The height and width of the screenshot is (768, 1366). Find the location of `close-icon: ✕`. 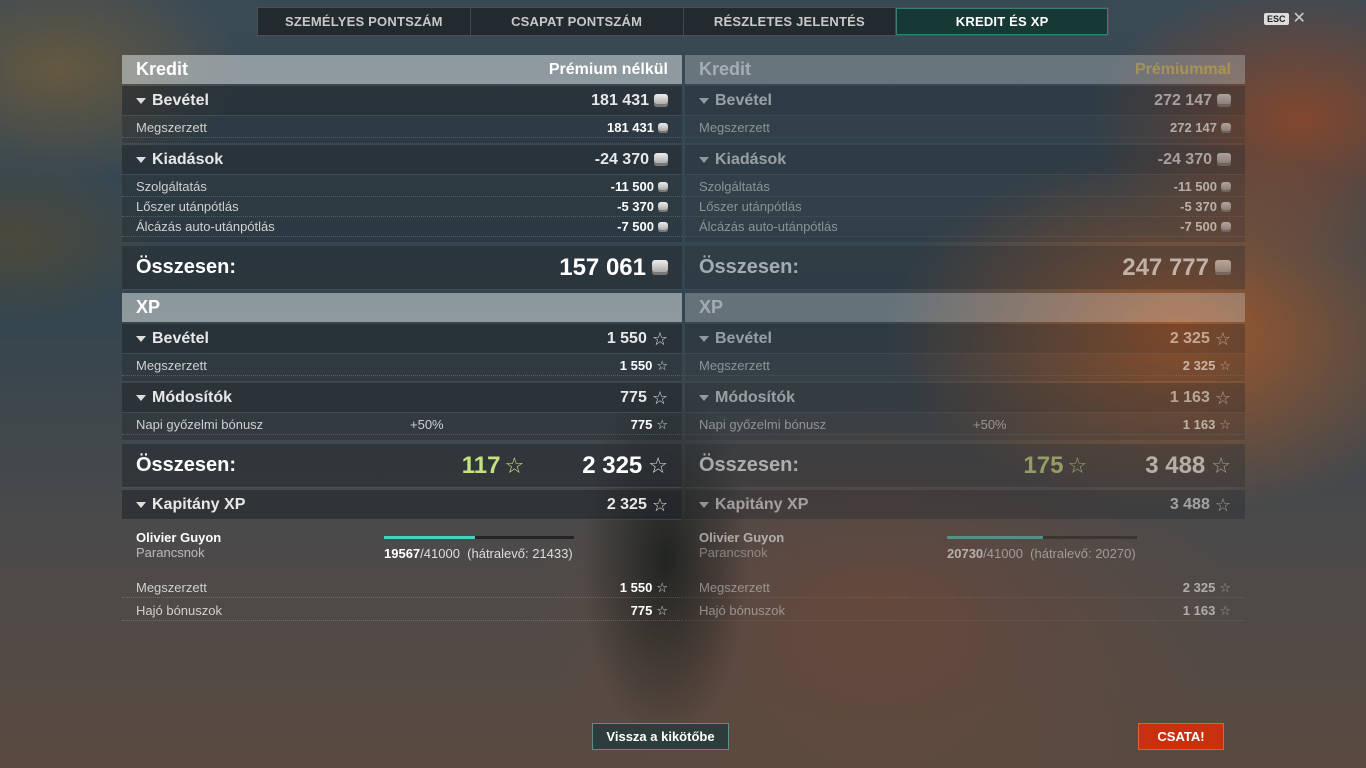

close-icon: ✕ is located at coordinates (1299, 19).